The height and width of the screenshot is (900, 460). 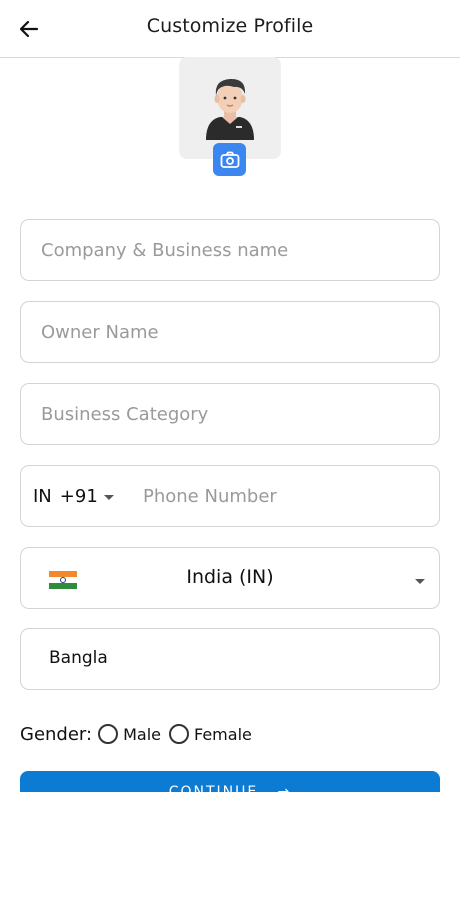 What do you see at coordinates (78, 496) in the screenshot?
I see `dial-code: +91` at bounding box center [78, 496].